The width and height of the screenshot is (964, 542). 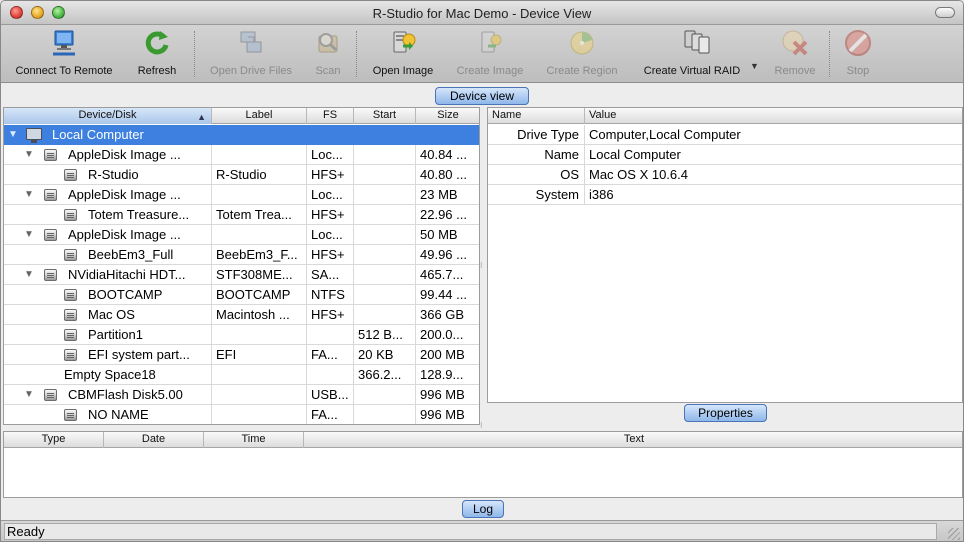 What do you see at coordinates (108, 116) in the screenshot?
I see `column-header-device-disk: Device/Disk ▲` at bounding box center [108, 116].